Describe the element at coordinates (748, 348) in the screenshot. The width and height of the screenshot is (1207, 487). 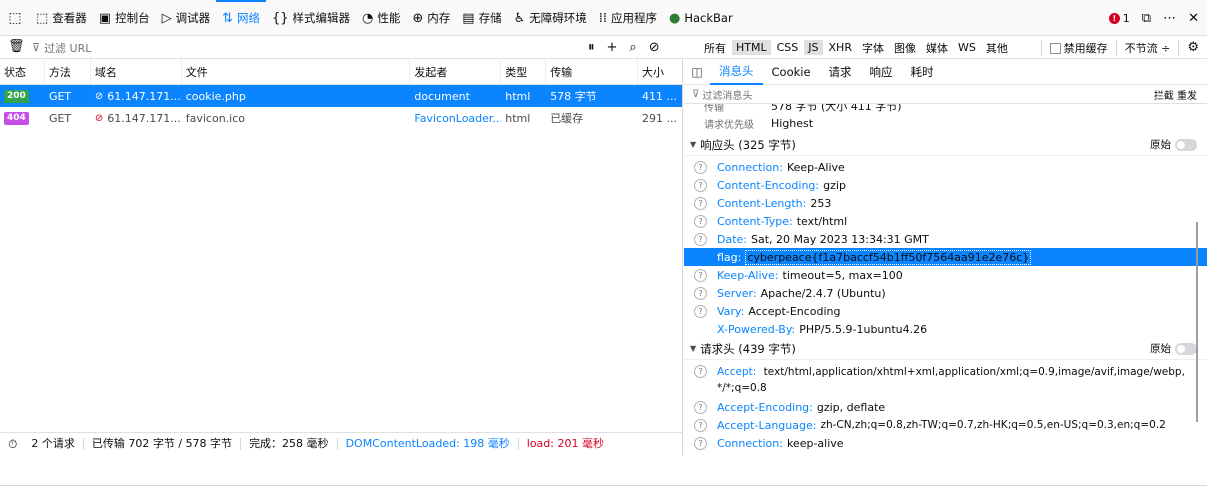
I see `section-title: 请求头 (439 字节)` at that location.